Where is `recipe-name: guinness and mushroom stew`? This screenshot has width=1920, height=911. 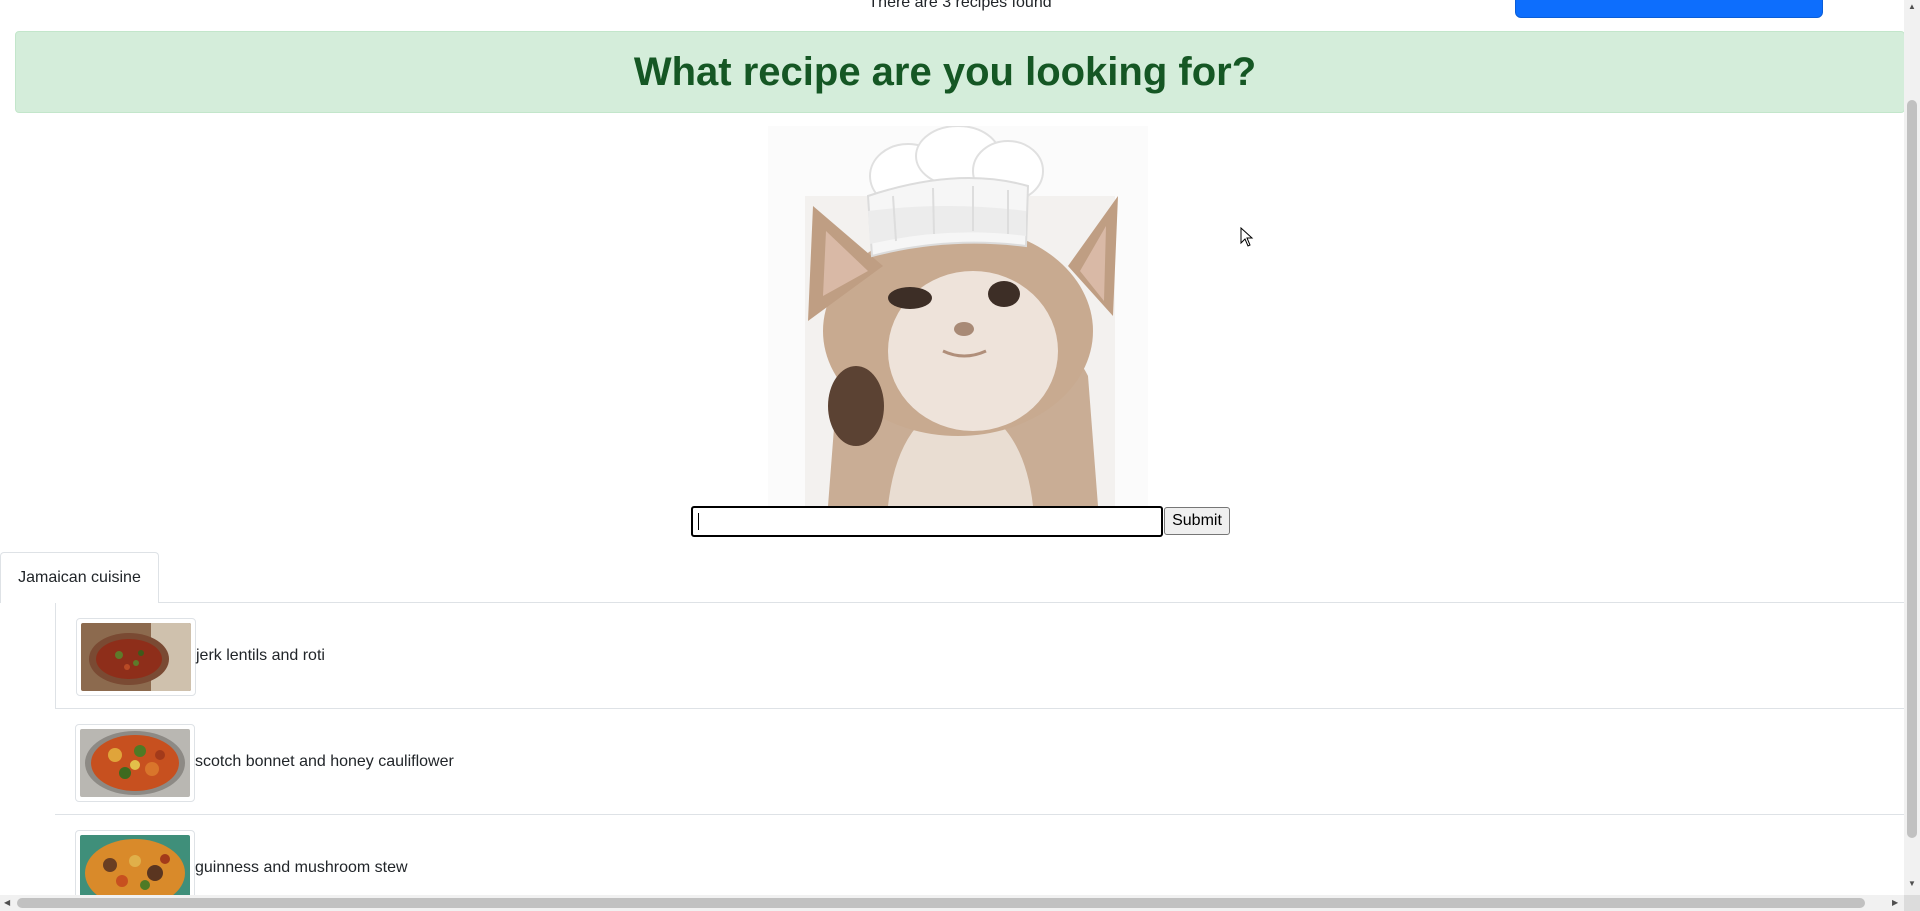 recipe-name: guinness and mushroom stew is located at coordinates (301, 867).